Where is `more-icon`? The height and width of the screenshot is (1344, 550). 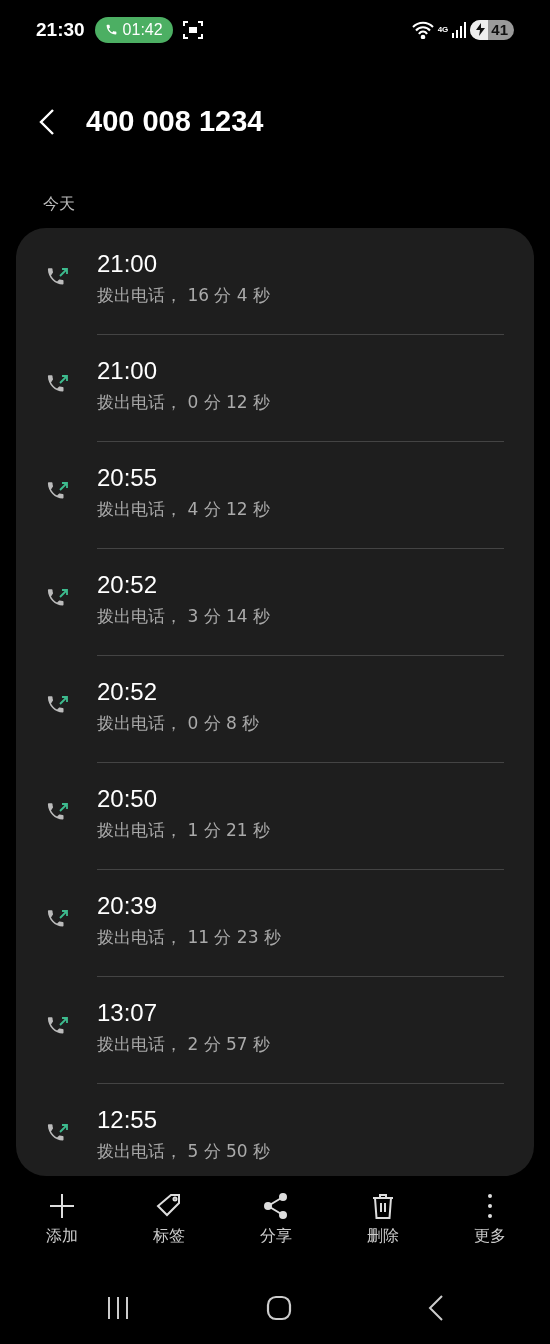
more-icon is located at coordinates (489, 1206).